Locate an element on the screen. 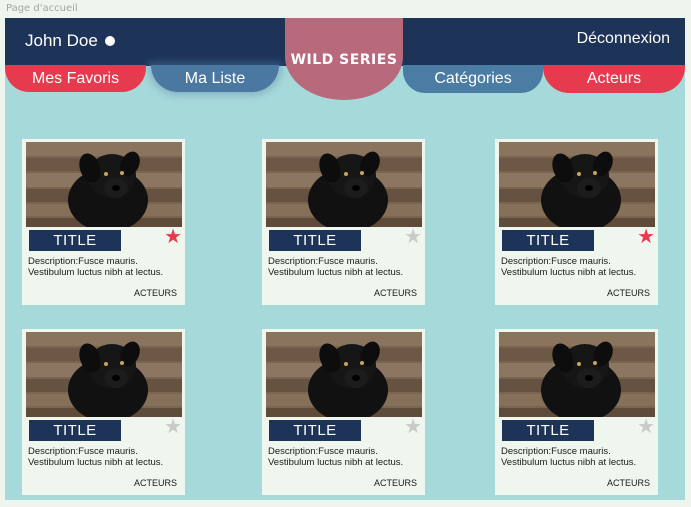 This screenshot has height=507, width=691. logo-text: WILD SERIES is located at coordinates (344, 60).